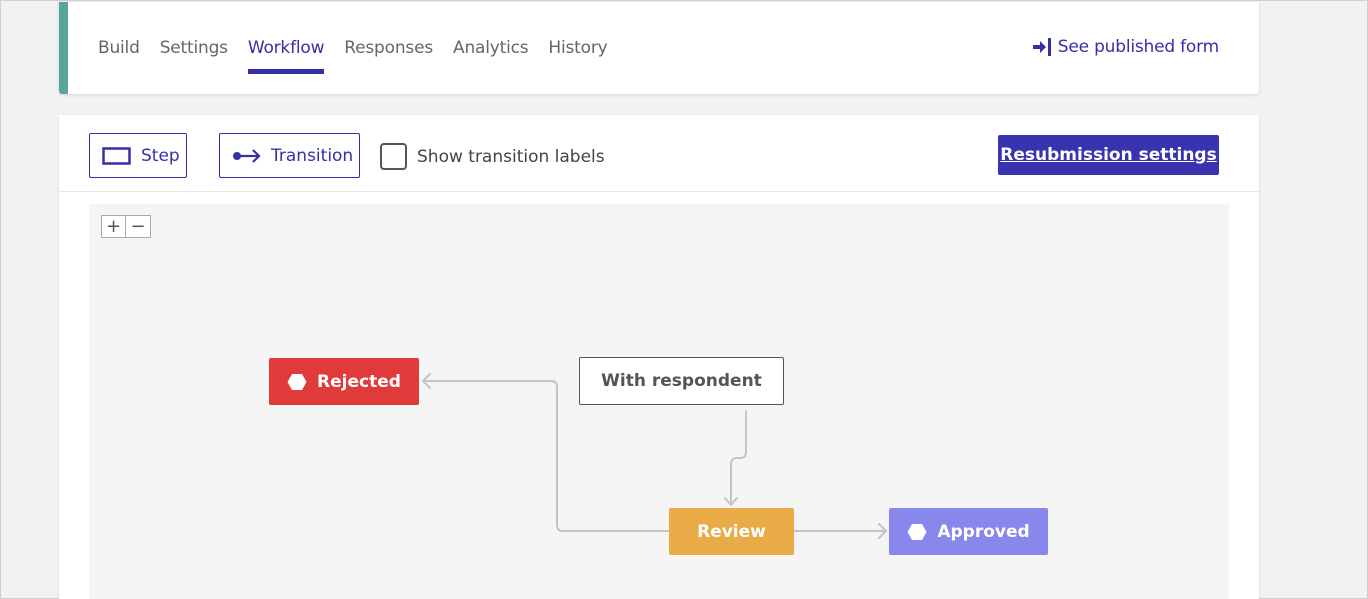 This screenshot has height=599, width=1368. I want to click on step-button-label: Step, so click(160, 155).